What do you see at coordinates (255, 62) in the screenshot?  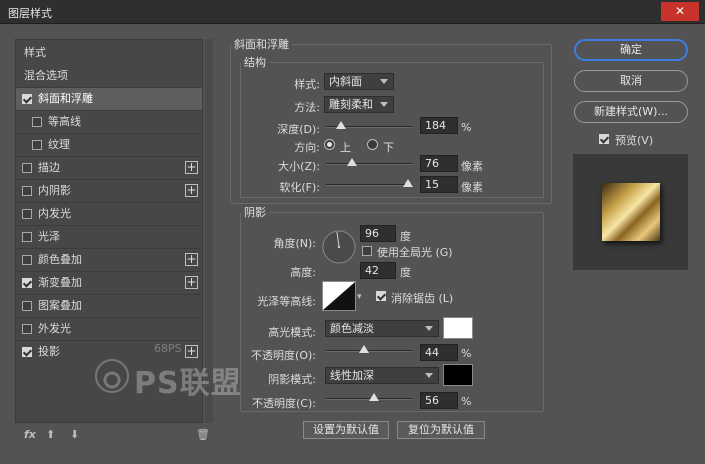 I see `structure-title: 结构` at bounding box center [255, 62].